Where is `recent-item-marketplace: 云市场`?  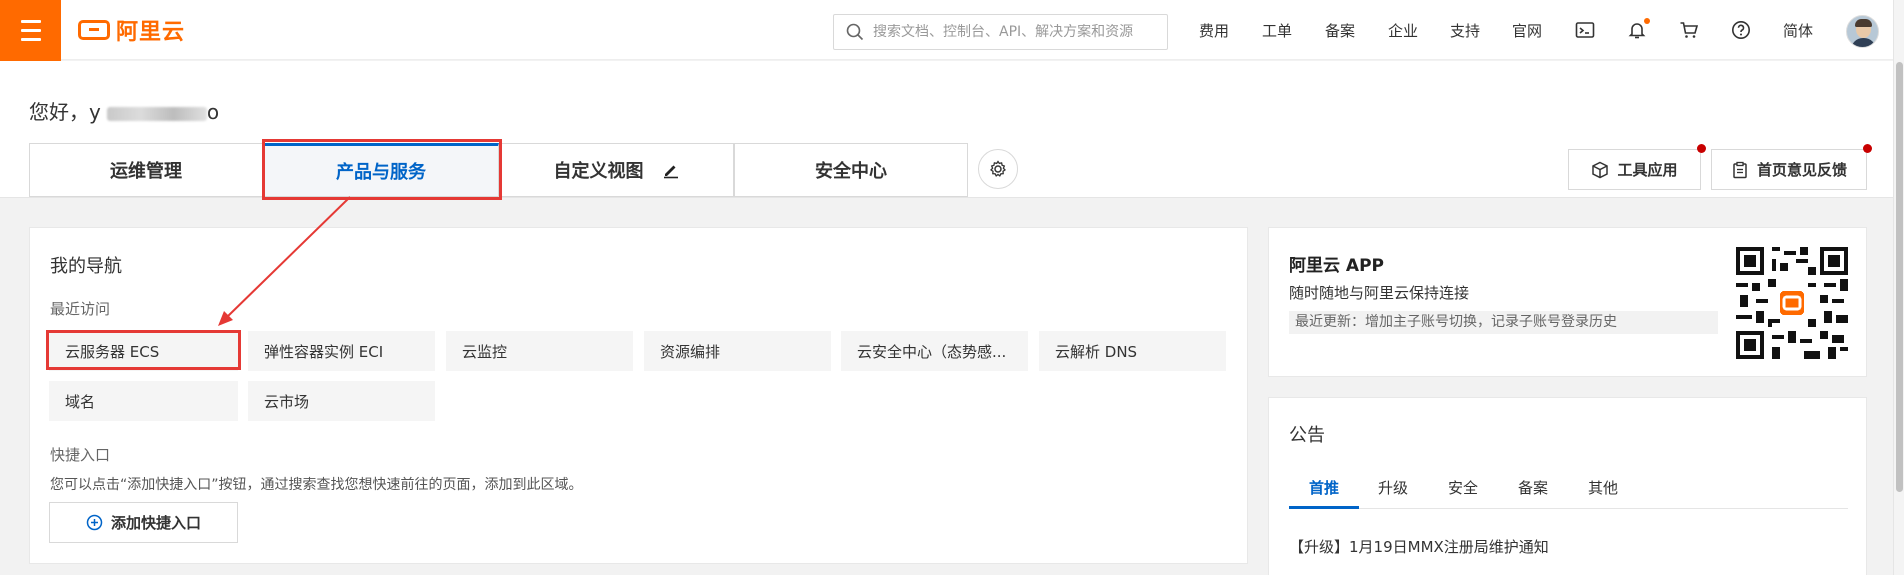
recent-item-marketplace: 云市场 is located at coordinates (341, 401).